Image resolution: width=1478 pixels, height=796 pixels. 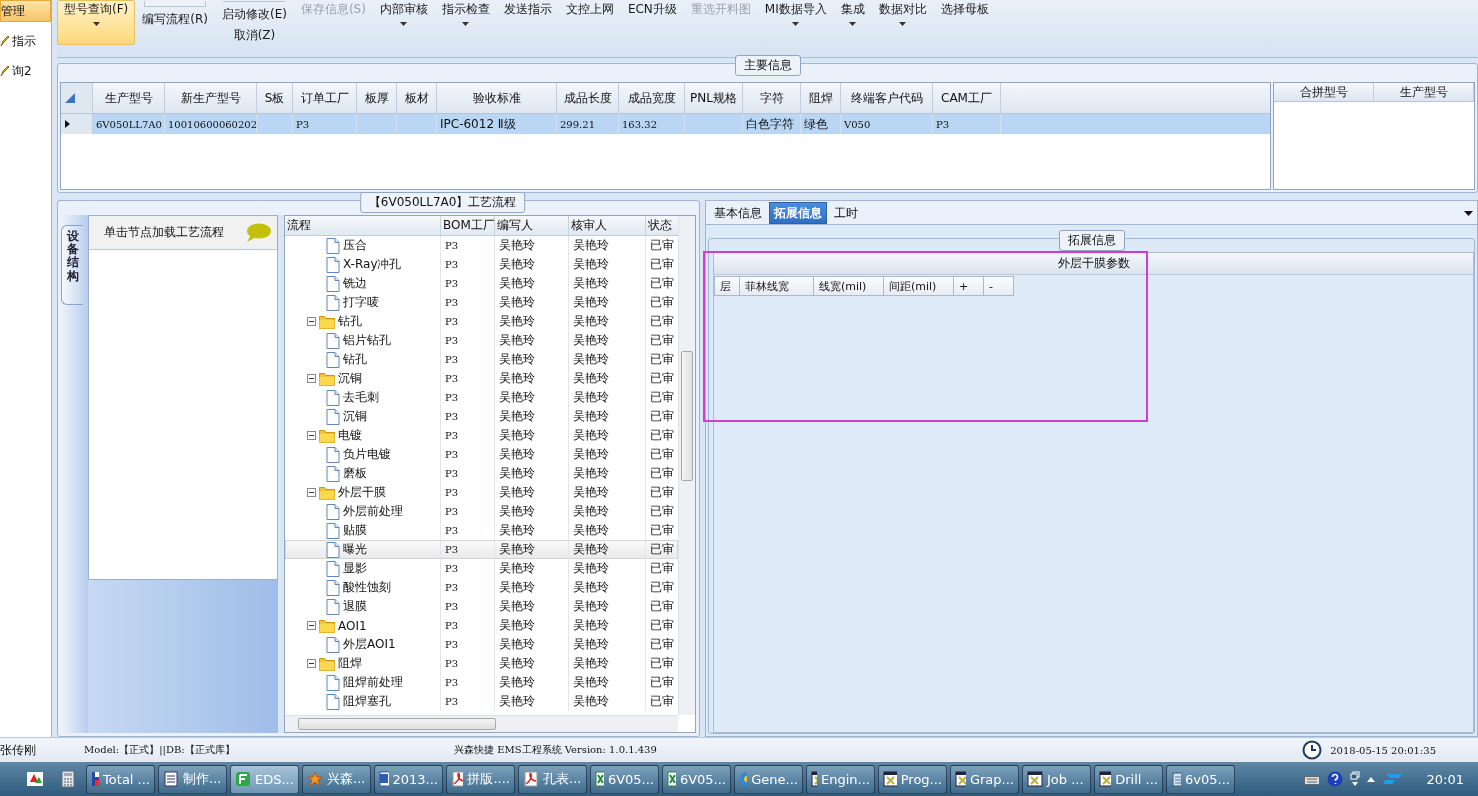 I want to click on toolbar-button: MI数据导入, so click(x=795, y=22).